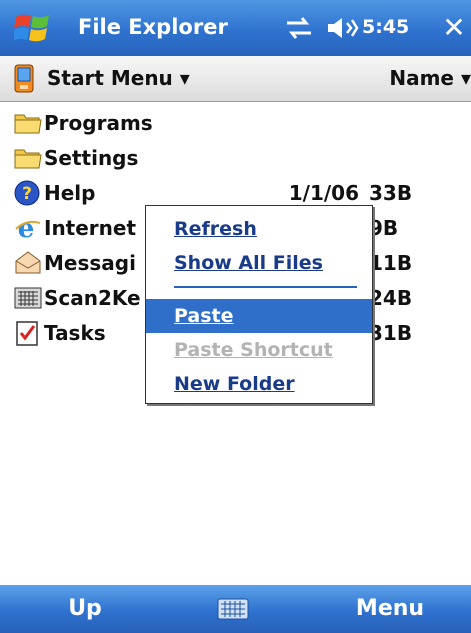 The height and width of the screenshot is (633, 471). I want to click on file-size: 33B, so click(391, 193).